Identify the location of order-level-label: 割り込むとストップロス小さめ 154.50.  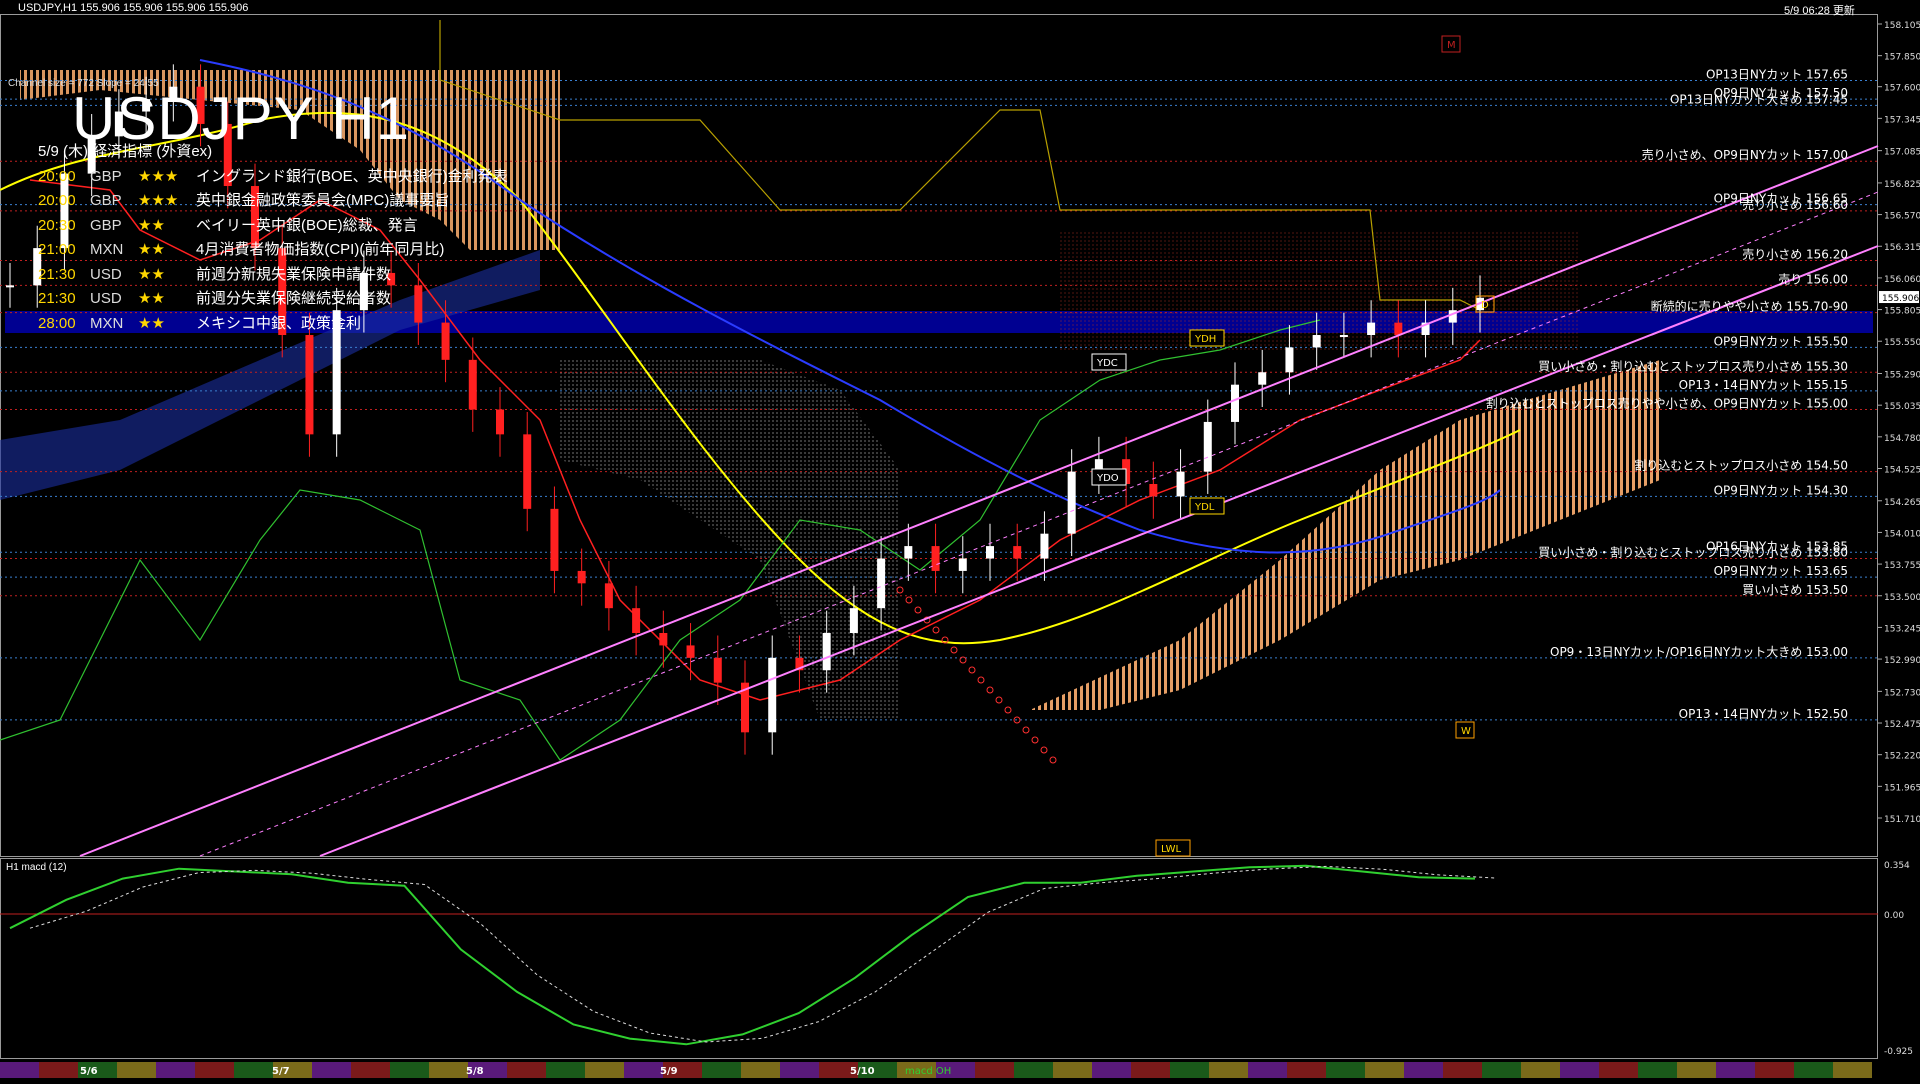
(1741, 465).